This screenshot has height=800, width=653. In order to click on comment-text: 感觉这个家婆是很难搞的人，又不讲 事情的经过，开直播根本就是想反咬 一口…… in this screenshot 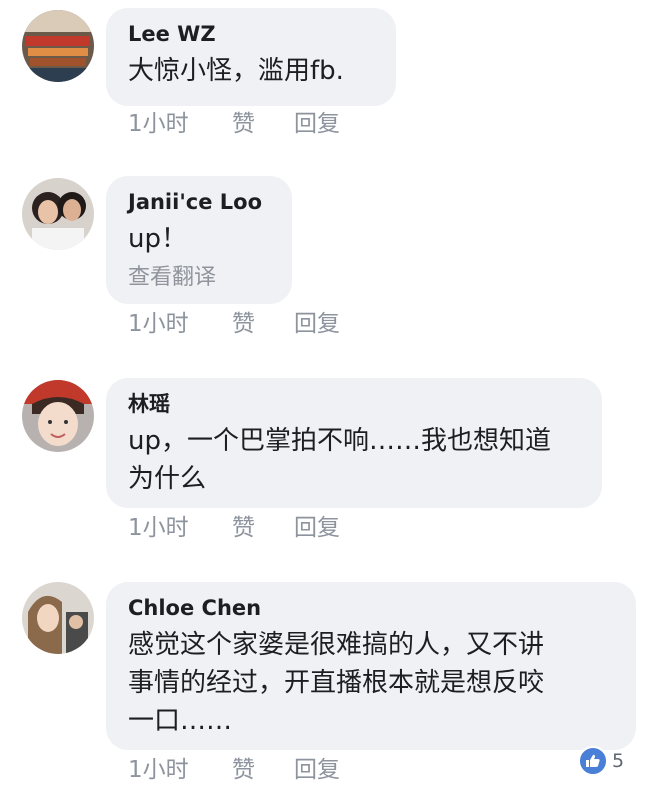, I will do `click(371, 683)`.